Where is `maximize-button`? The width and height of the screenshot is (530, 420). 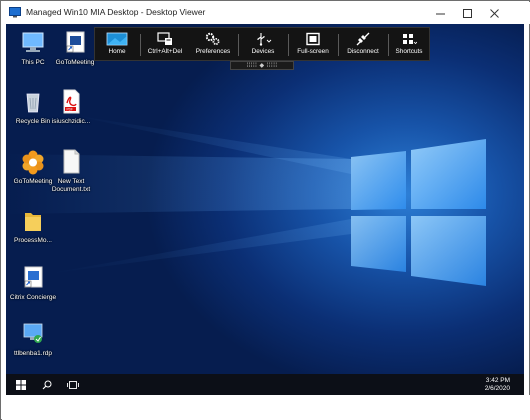 maximize-button is located at coordinates (467, 13).